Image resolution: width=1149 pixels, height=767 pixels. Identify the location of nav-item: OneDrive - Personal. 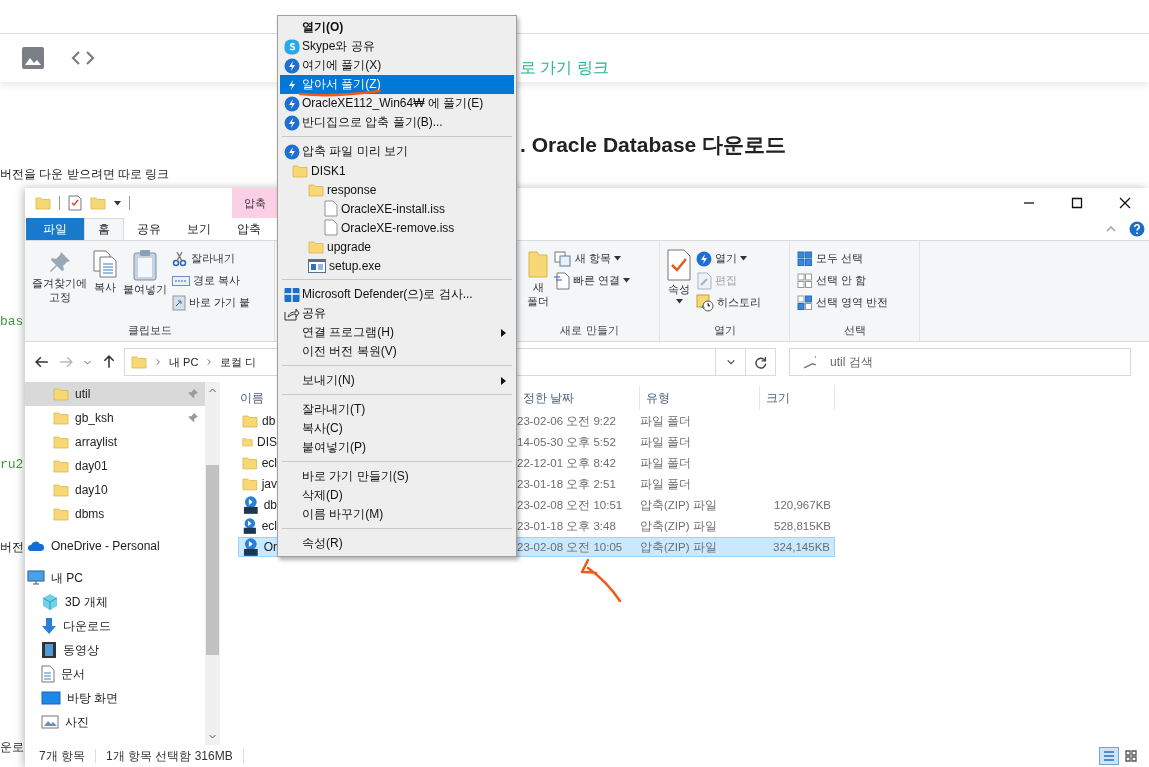
(115, 546).